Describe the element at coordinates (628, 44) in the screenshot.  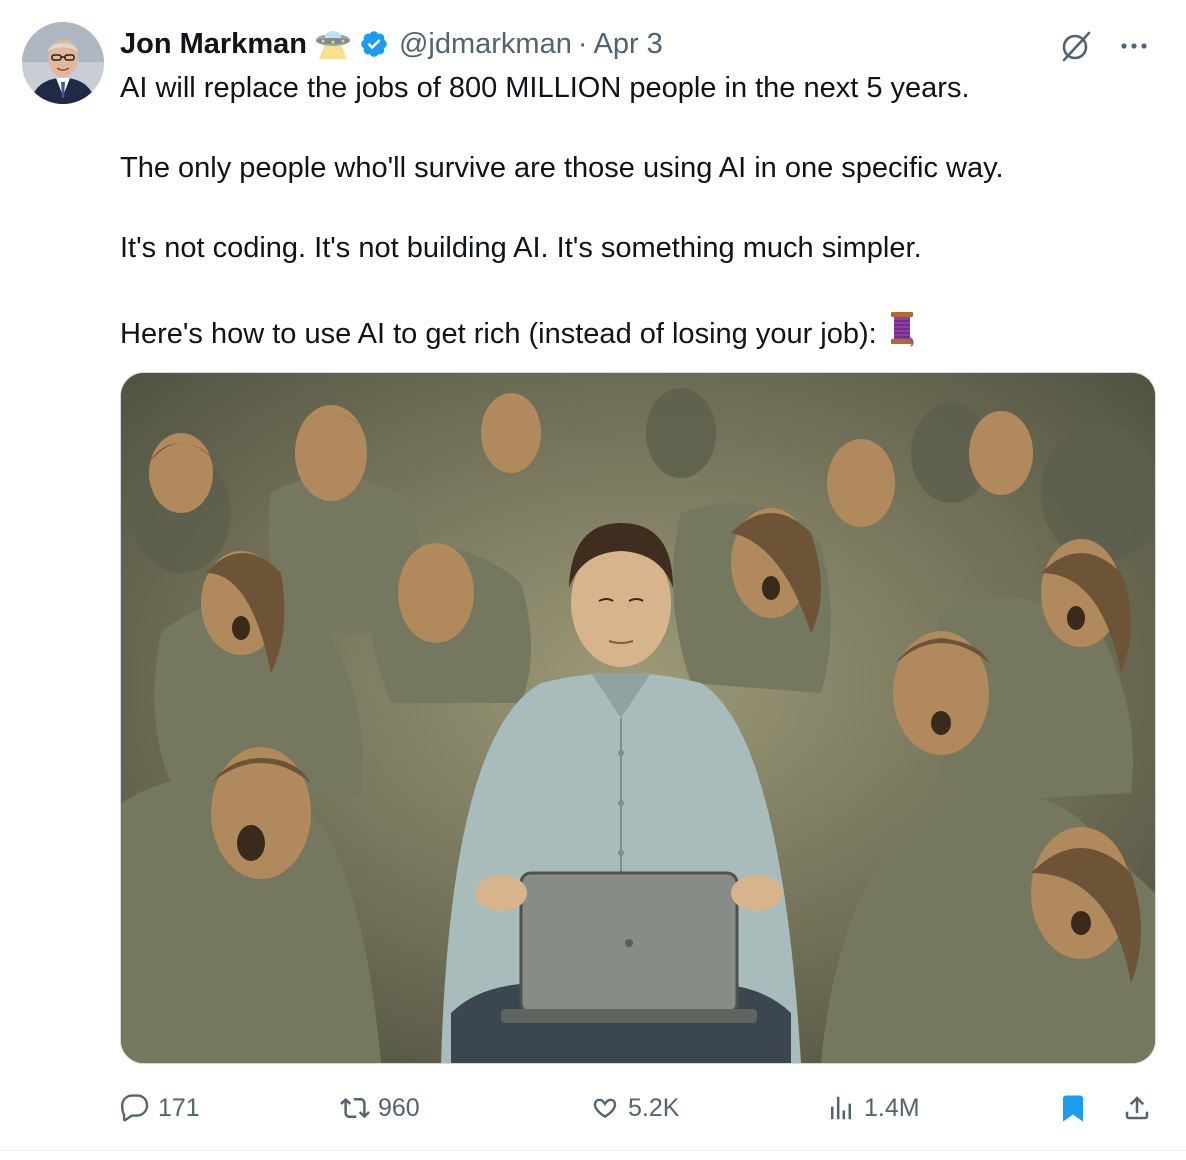
I see `tweet-date: Apr 3` at that location.